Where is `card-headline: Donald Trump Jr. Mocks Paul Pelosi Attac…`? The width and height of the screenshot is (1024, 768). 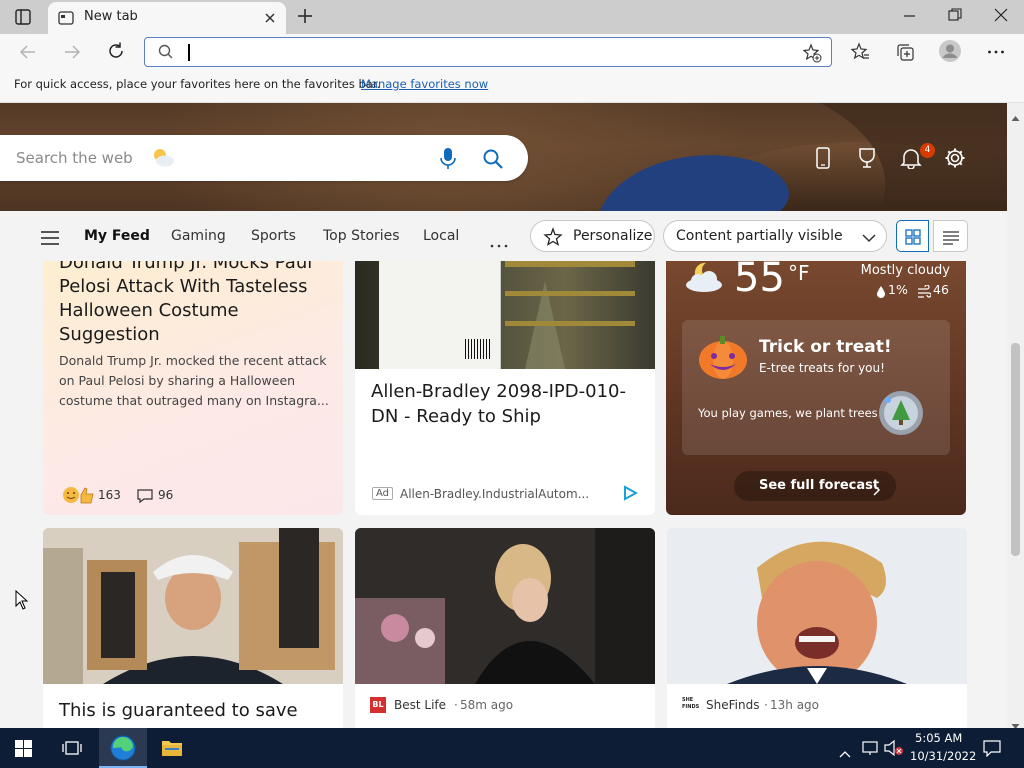
card-headline: Donald Trump Jr. Mocks Paul Pelosi Attac… is located at coordinates (194, 304).